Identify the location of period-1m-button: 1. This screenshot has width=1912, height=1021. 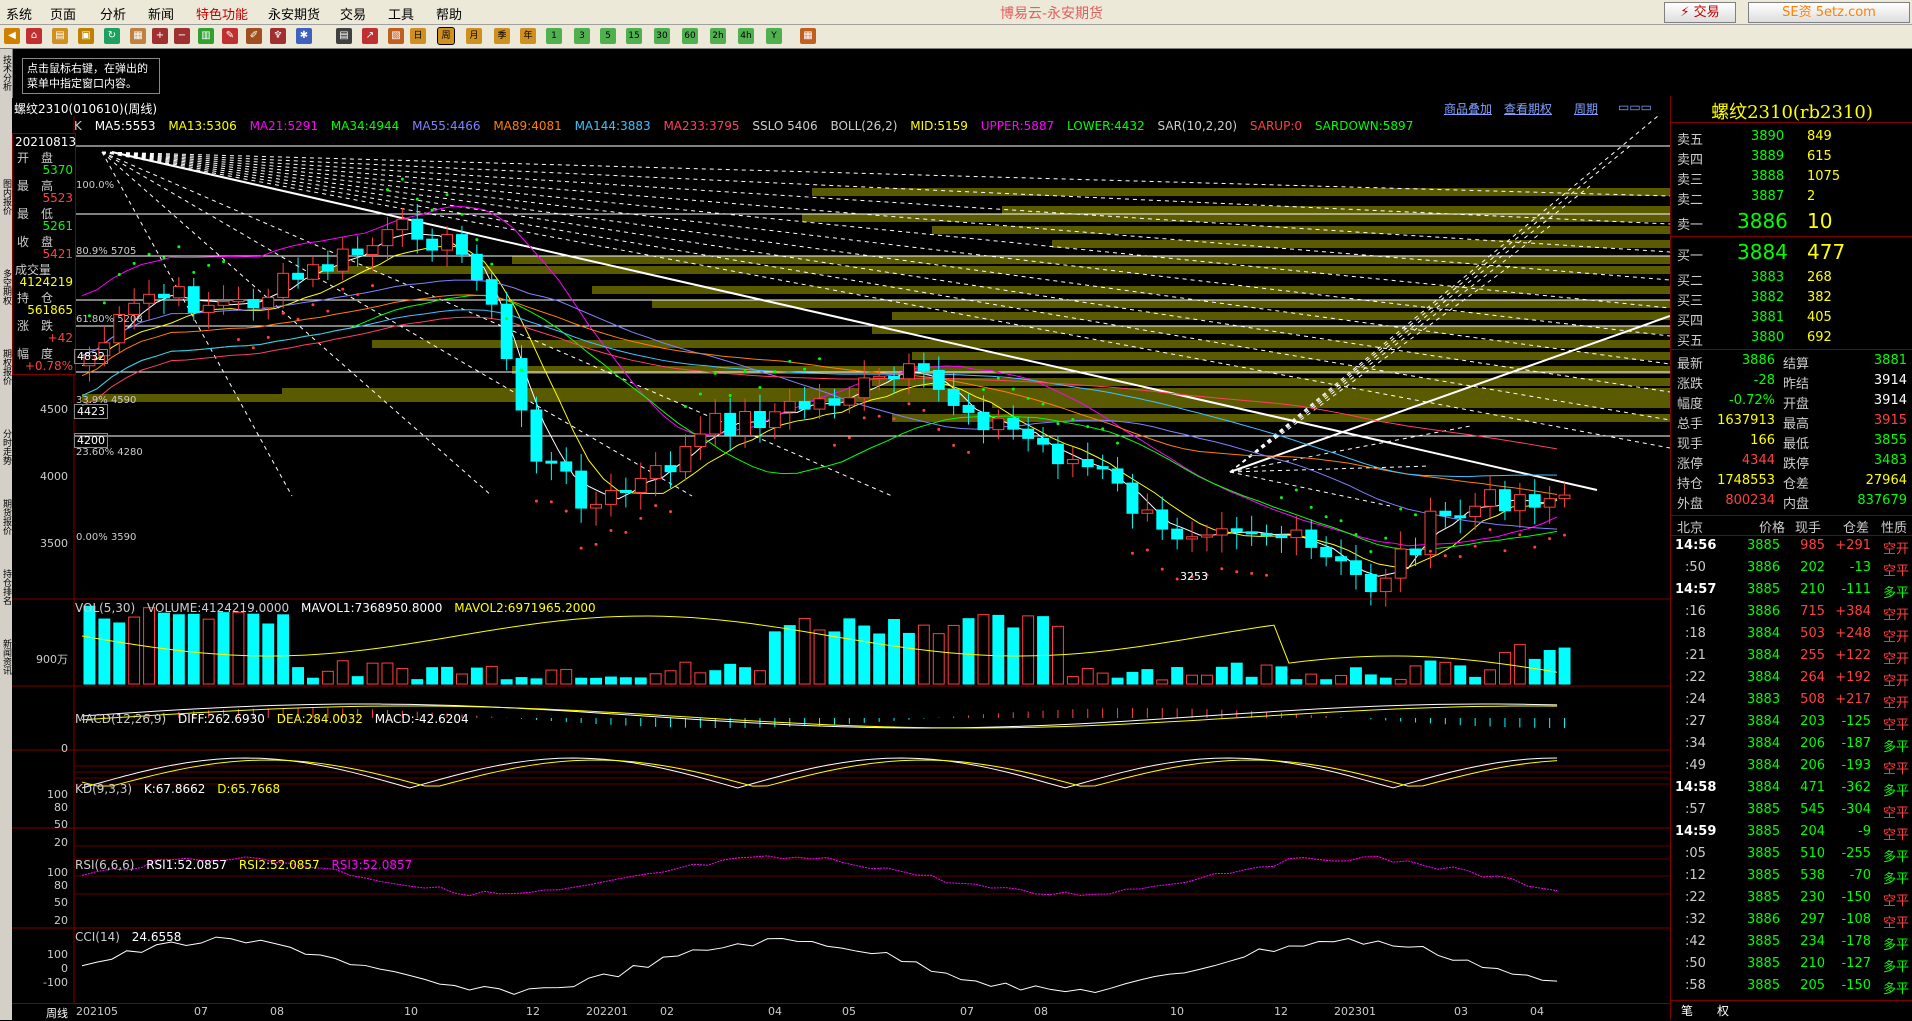
(554, 36).